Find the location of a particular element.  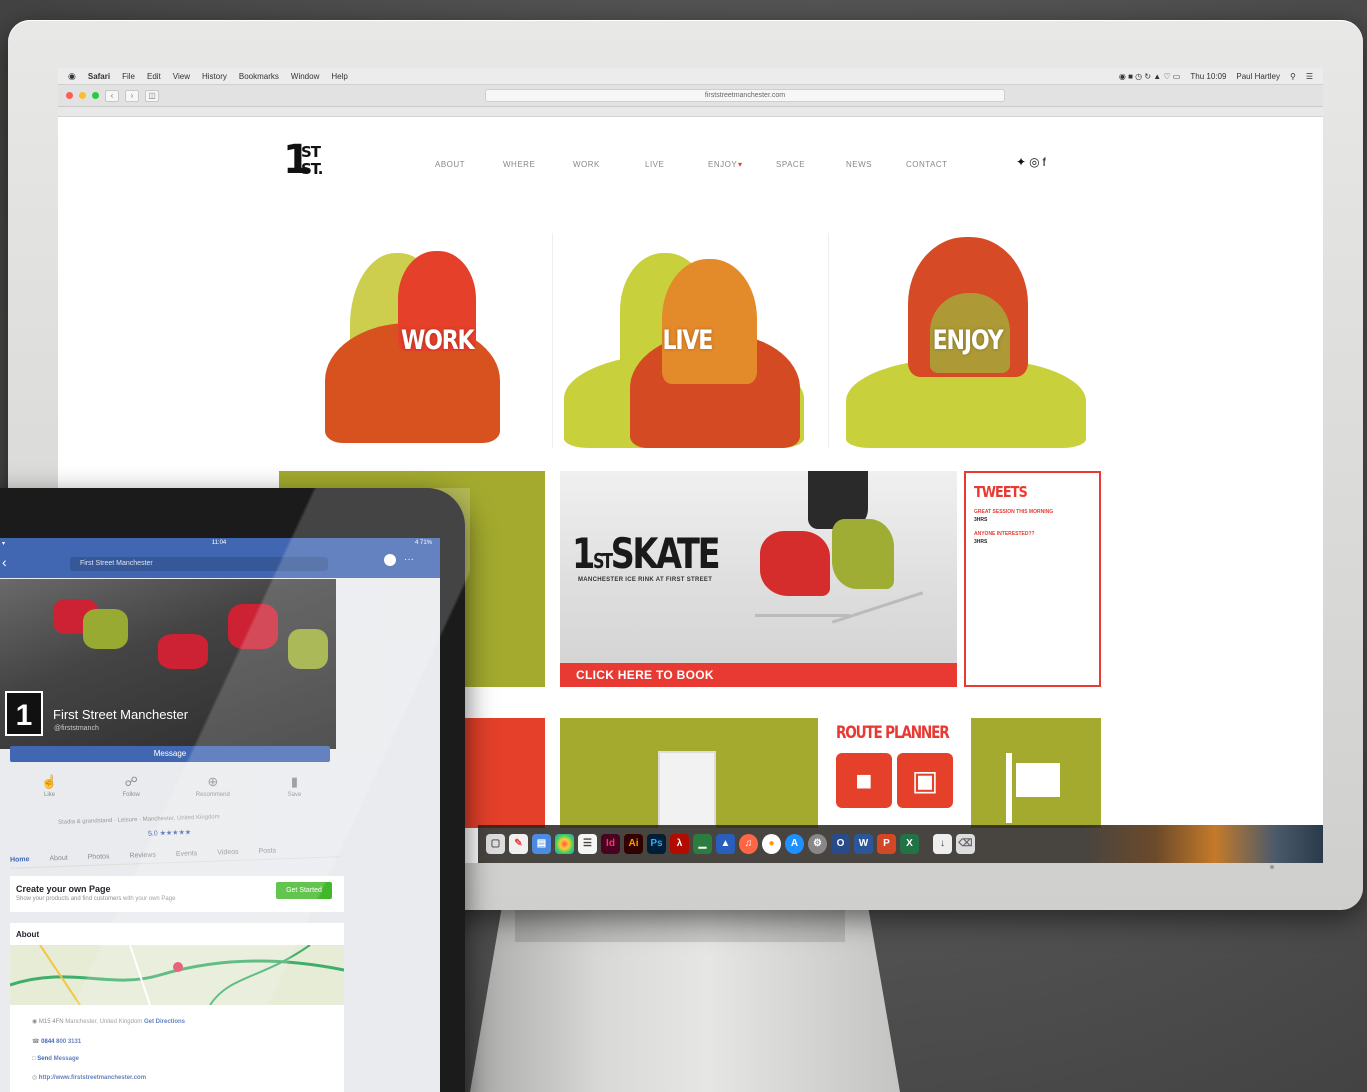

illustrator-icon: Ai is located at coordinates (633, 844).